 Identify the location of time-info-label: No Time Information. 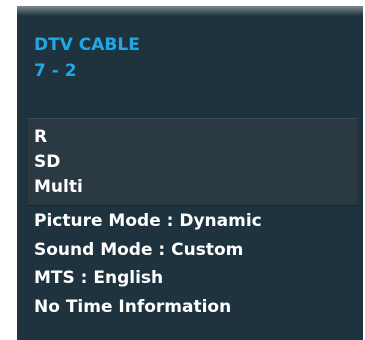
(133, 306).